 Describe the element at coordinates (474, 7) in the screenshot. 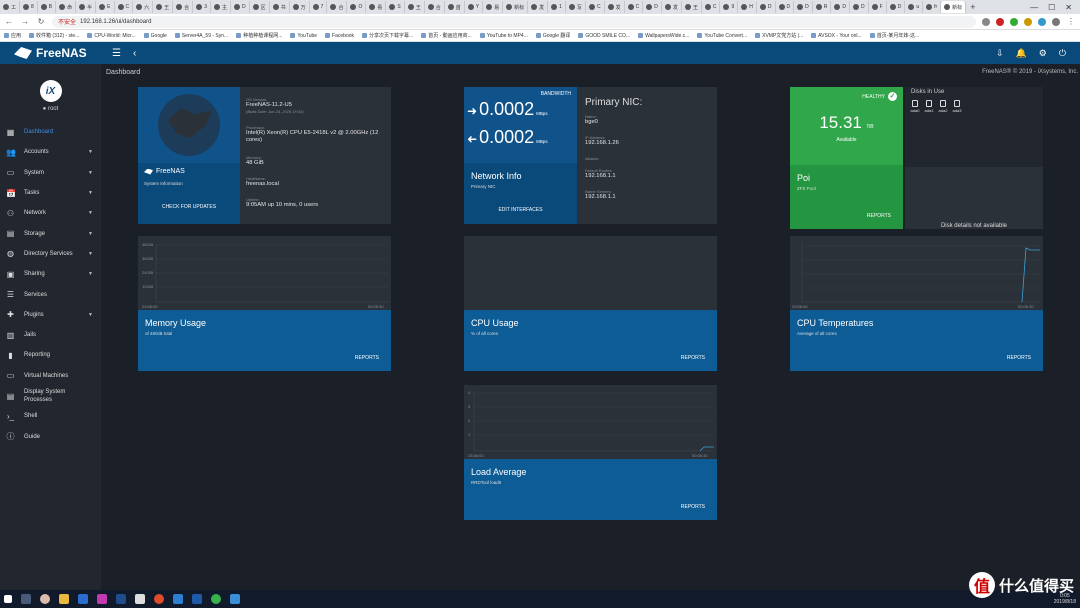

I see `browser-tab: Y` at that location.